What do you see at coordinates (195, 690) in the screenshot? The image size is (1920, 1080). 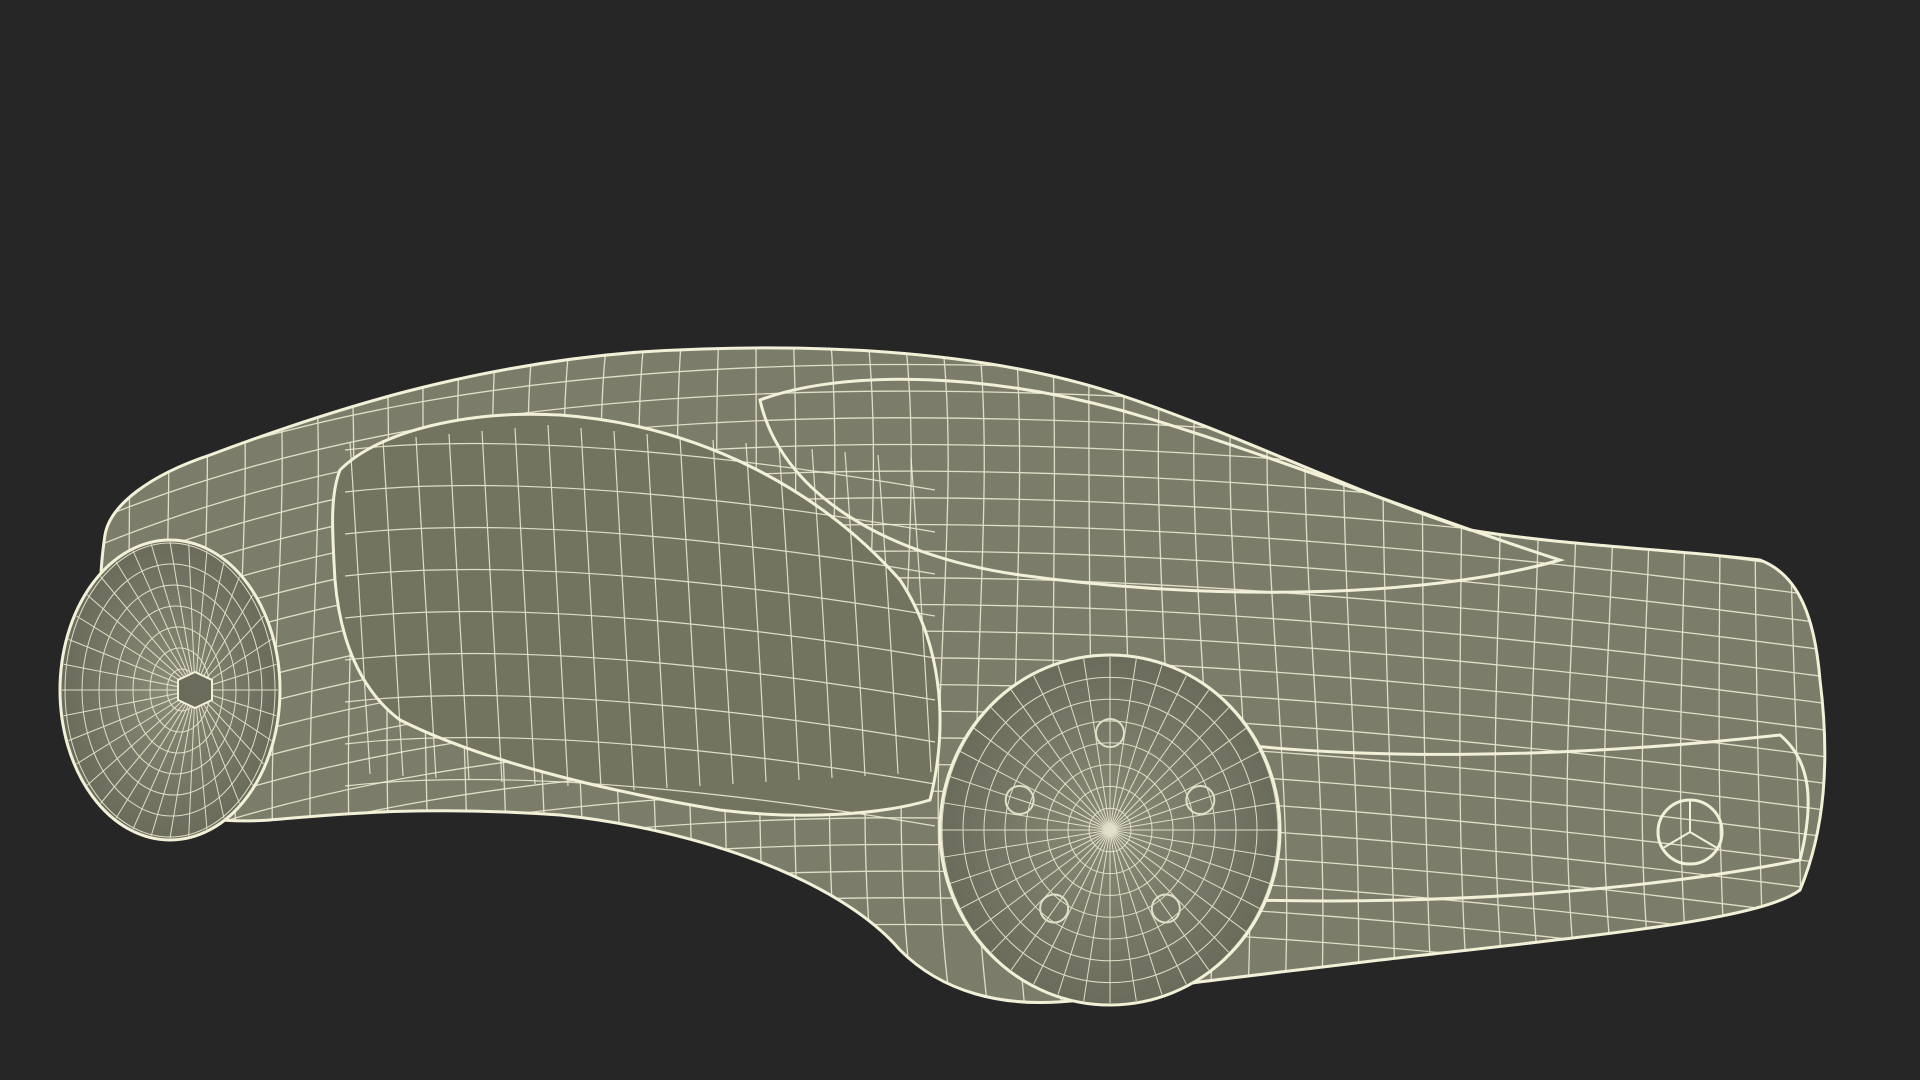 I see `rear-hub-icon` at bounding box center [195, 690].